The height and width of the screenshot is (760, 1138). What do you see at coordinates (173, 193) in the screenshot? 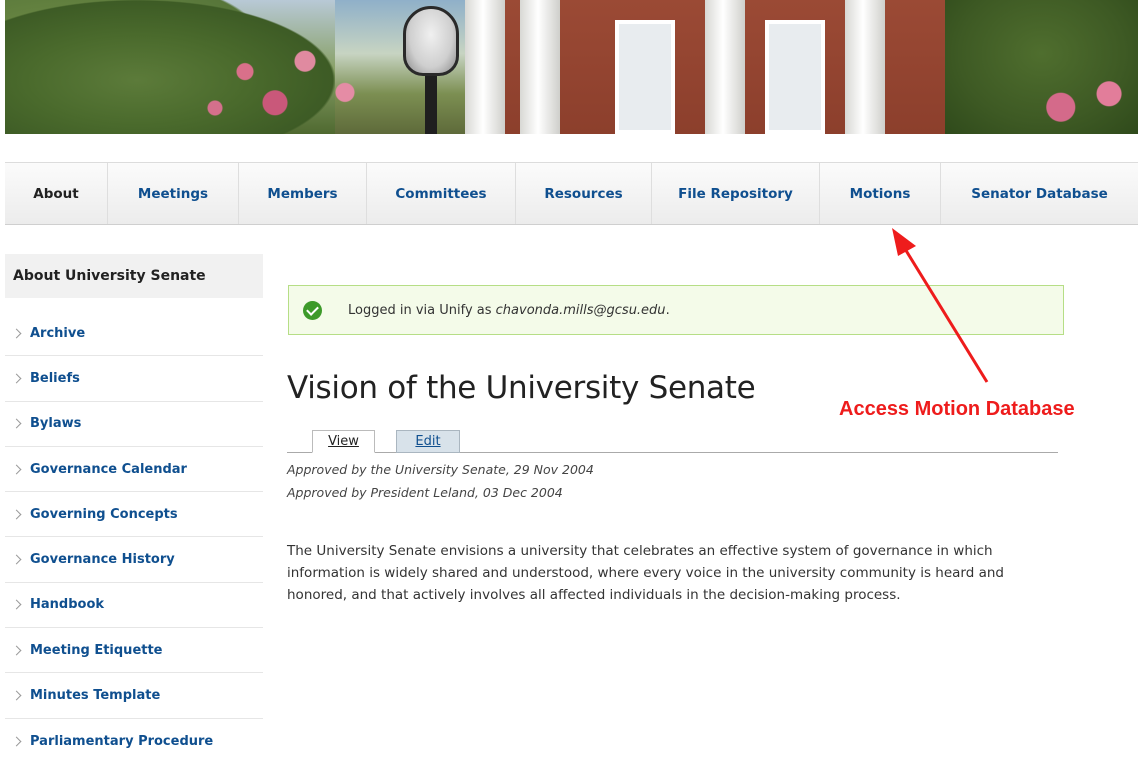
I see `nav-item-meetings: Meetings` at bounding box center [173, 193].